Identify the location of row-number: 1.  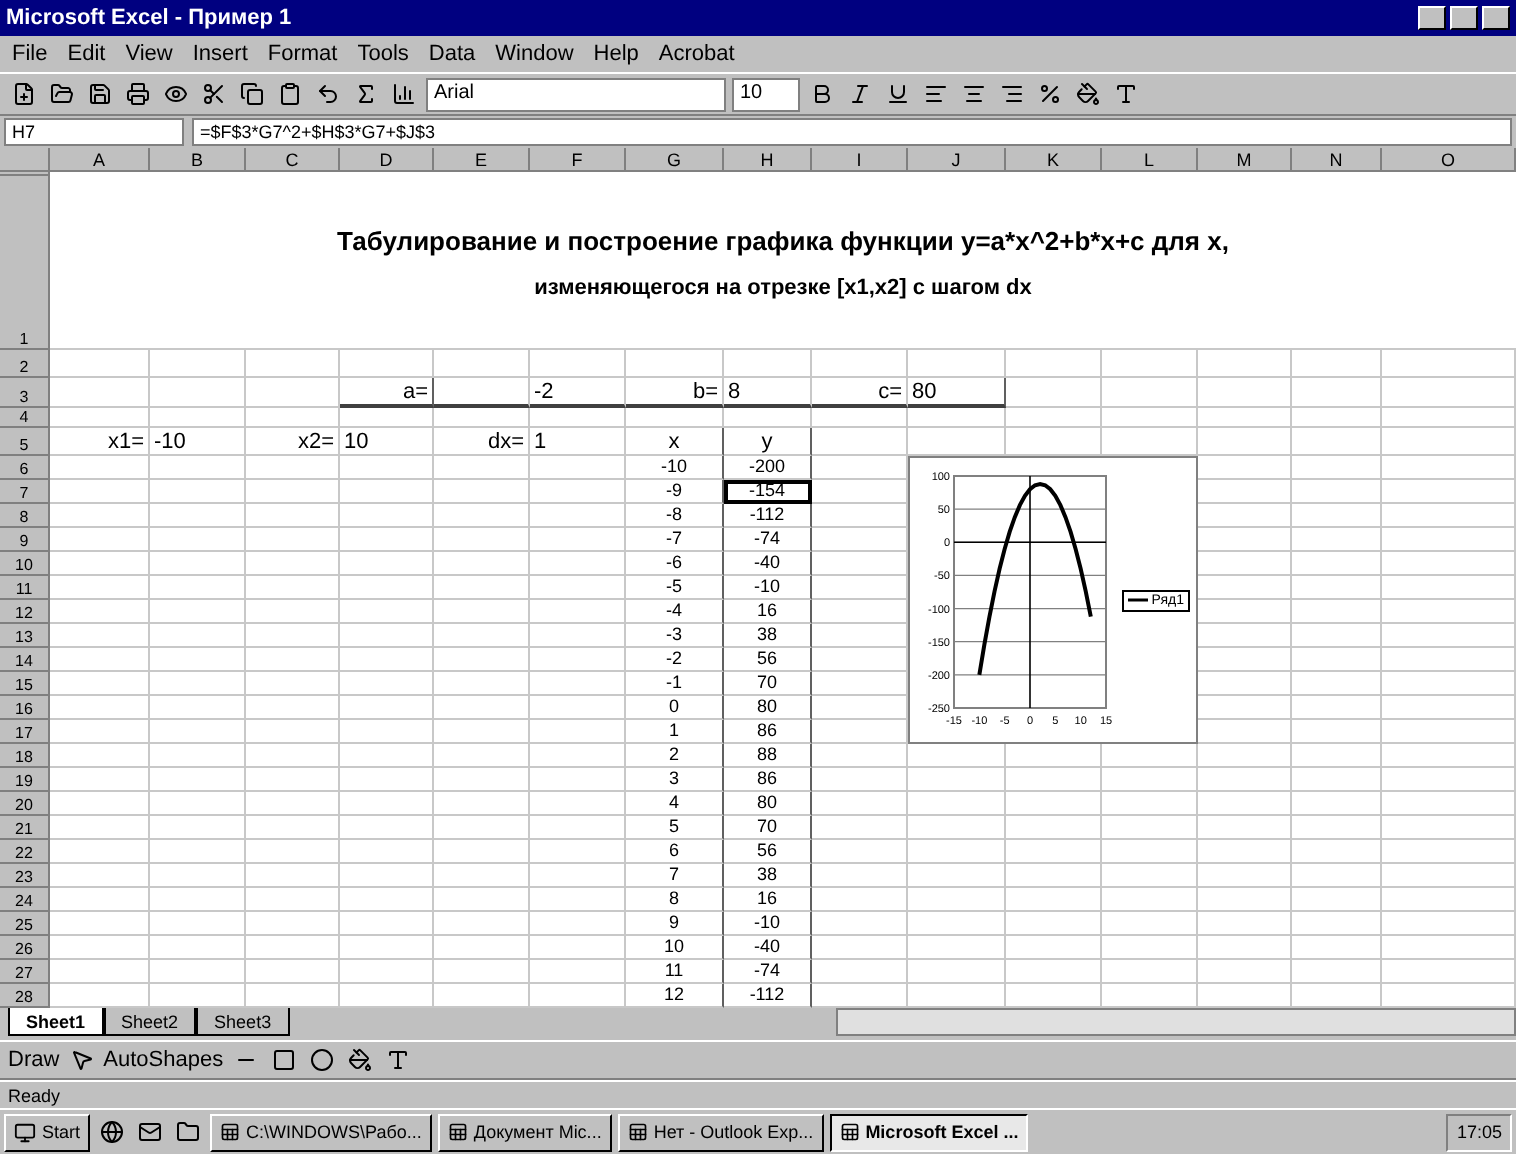
(25, 263).